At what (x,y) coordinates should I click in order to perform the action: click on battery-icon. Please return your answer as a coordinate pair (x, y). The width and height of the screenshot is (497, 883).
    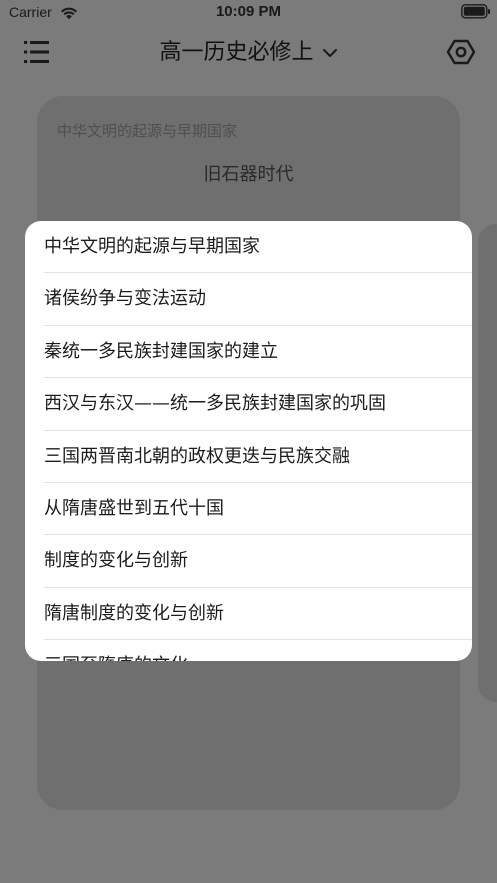
    Looking at the image, I should click on (476, 13).